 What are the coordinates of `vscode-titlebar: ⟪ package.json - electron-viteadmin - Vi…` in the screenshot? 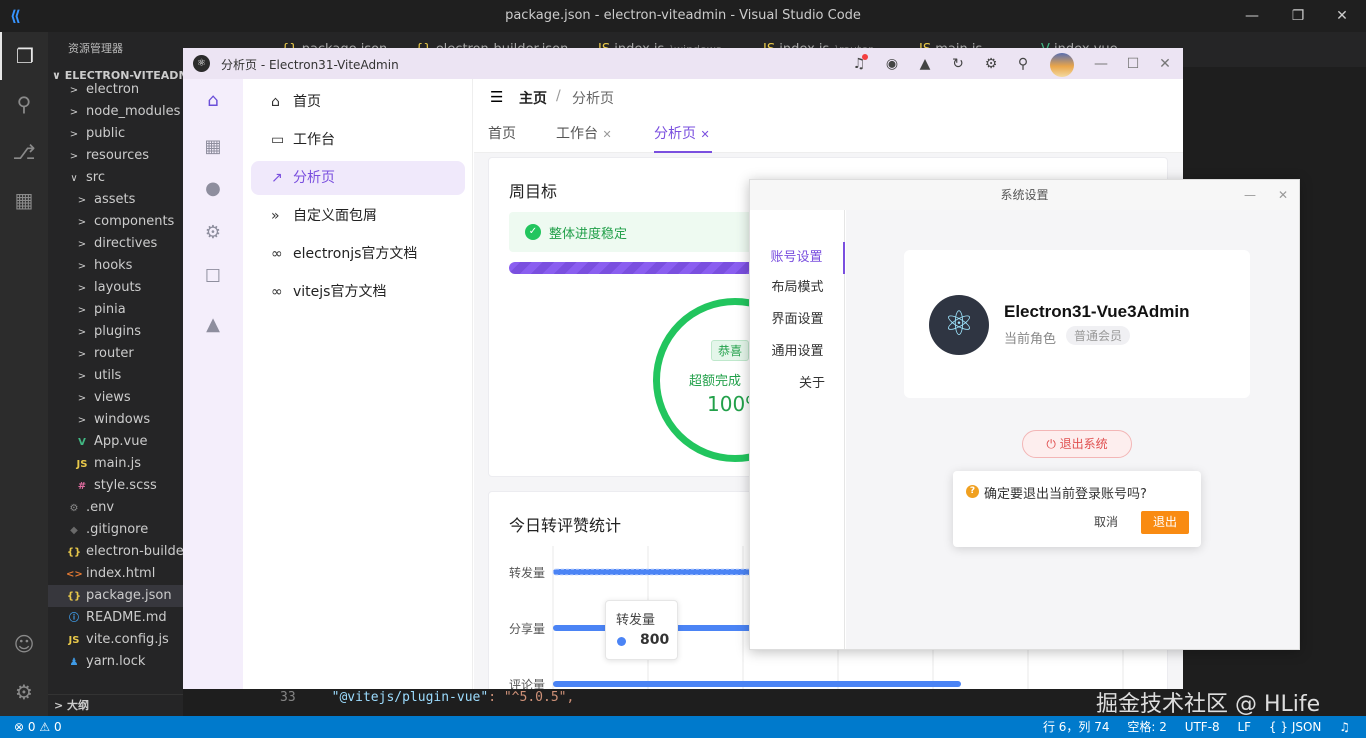 It's located at (683, 16).